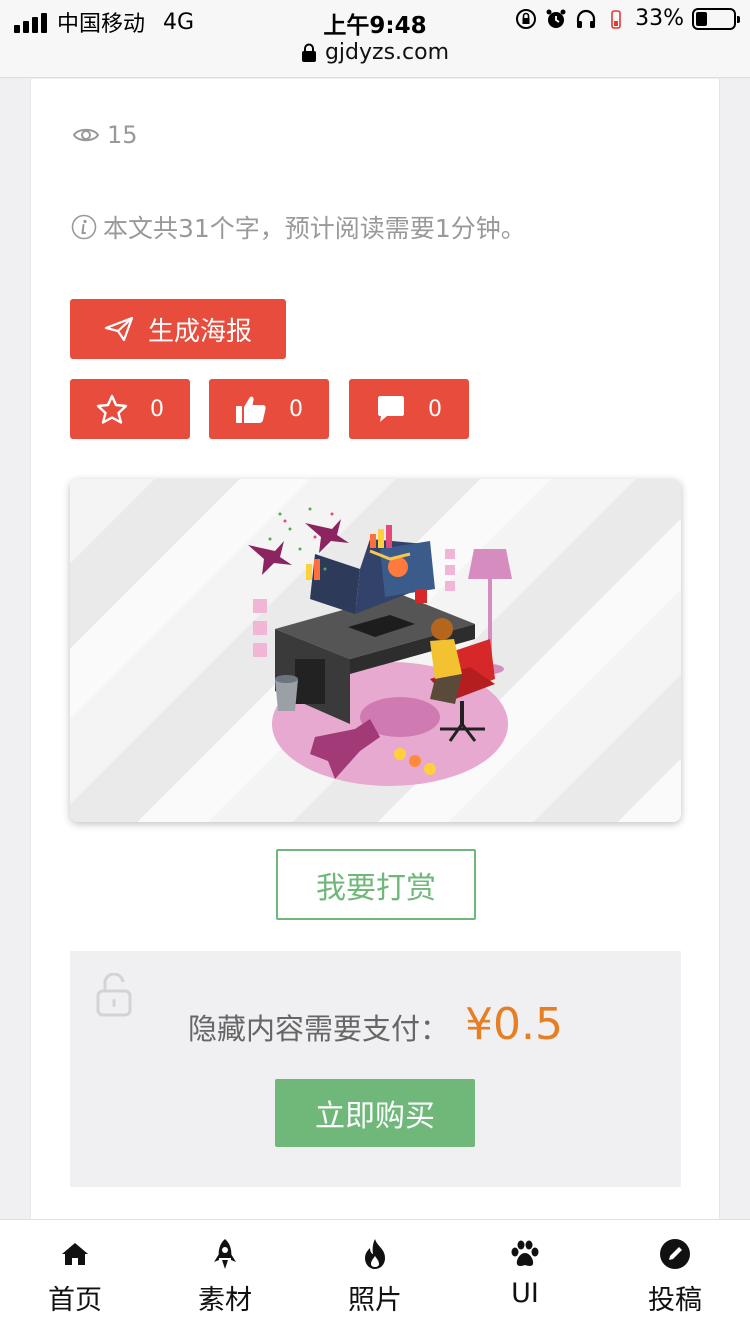 This screenshot has height=1334, width=750. I want to click on buy-now-button: 立即购买, so click(375, 1113).